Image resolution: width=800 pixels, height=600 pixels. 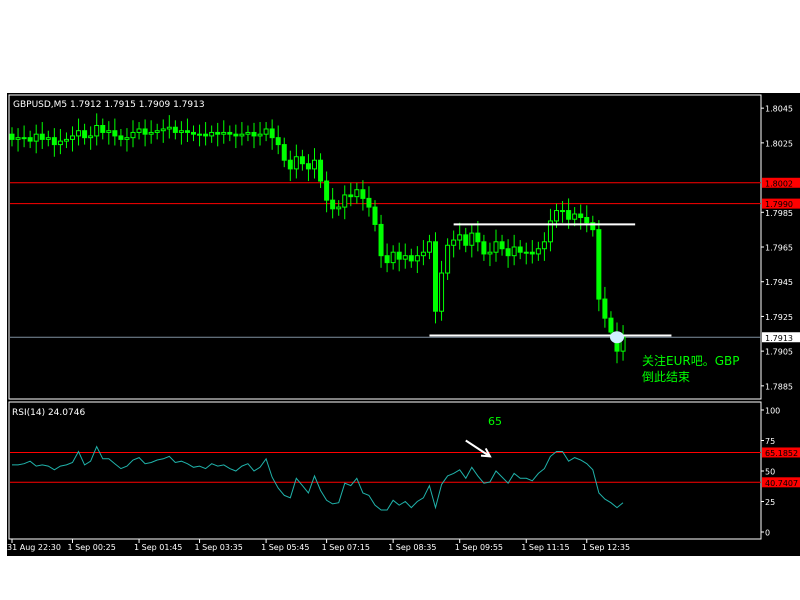 What do you see at coordinates (779, 109) in the screenshot?
I see `price-tick-label-0: 1.8045` at bounding box center [779, 109].